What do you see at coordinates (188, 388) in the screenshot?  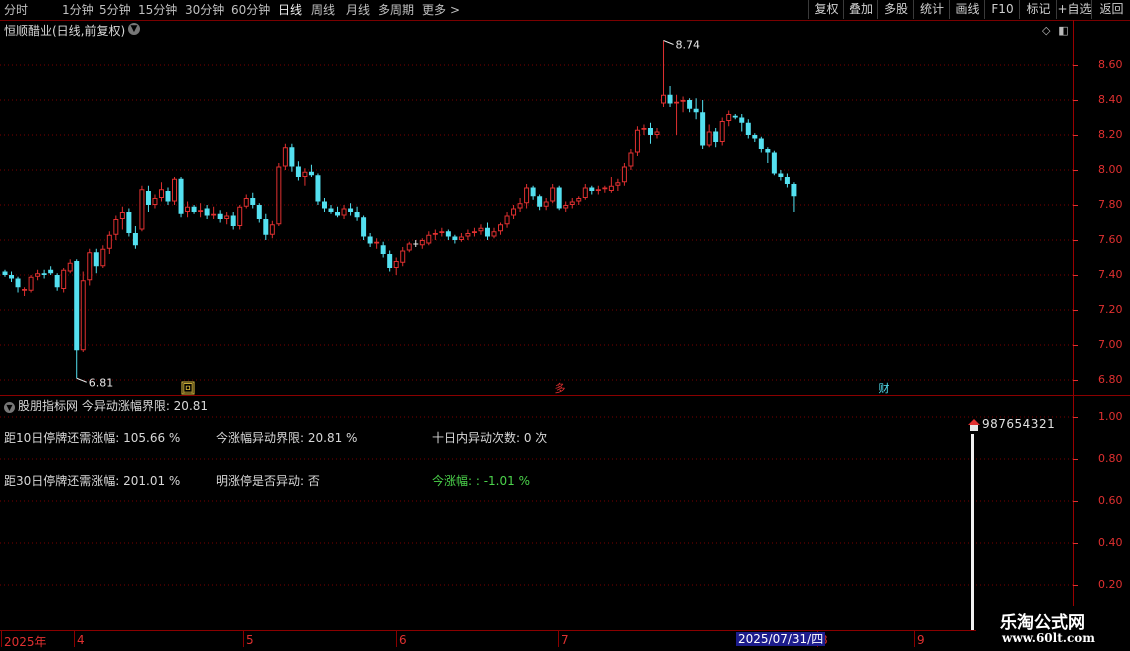 I see `event-marker: 回` at bounding box center [188, 388].